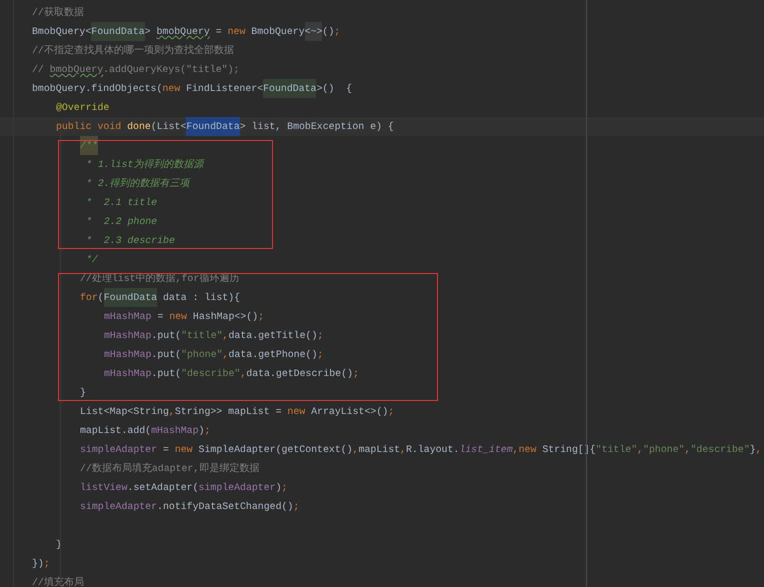 Image resolution: width=764 pixels, height=587 pixels. What do you see at coordinates (89, 298) in the screenshot?
I see `keyword: for` at bounding box center [89, 298].